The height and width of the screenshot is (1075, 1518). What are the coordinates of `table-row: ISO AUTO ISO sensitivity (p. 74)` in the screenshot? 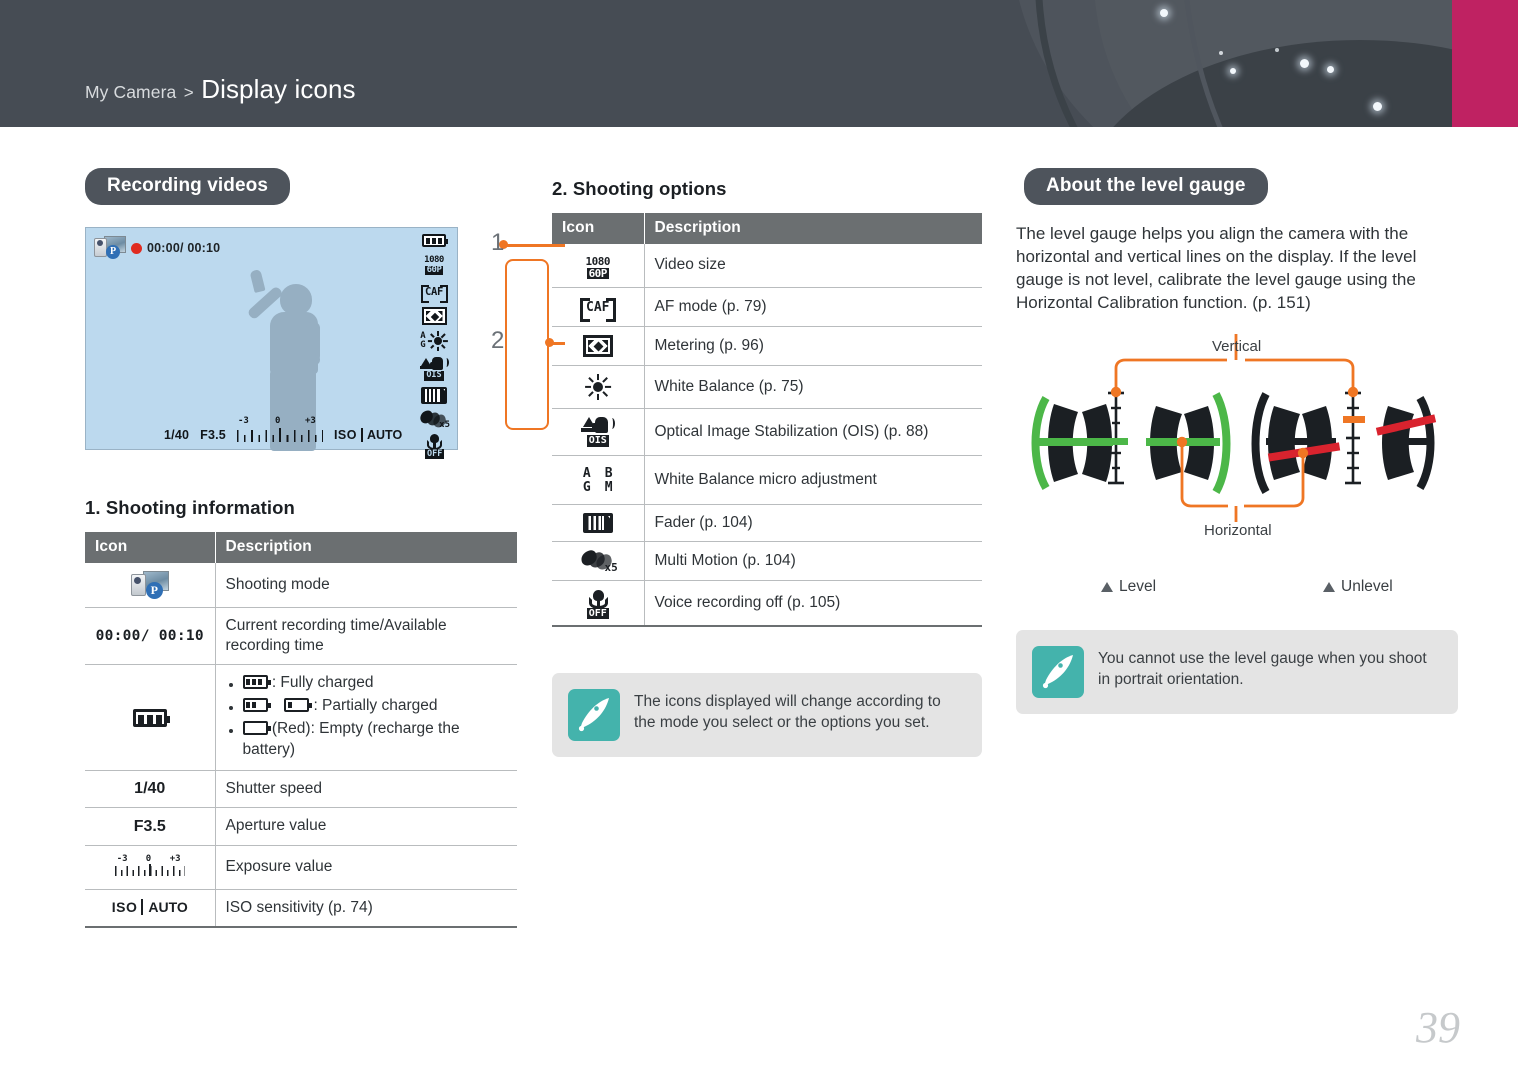 It's located at (301, 908).